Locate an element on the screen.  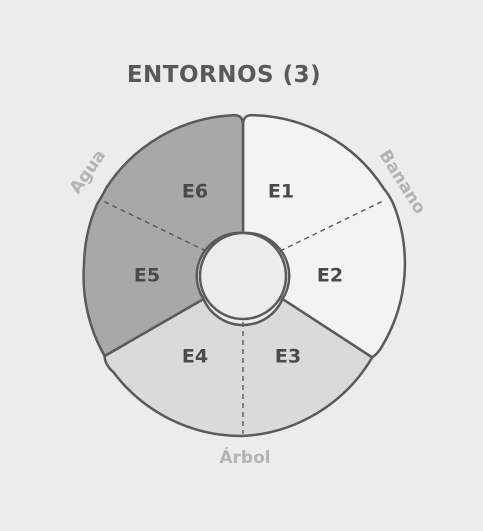
segment-label-e4: E4 is located at coordinates (195, 357).